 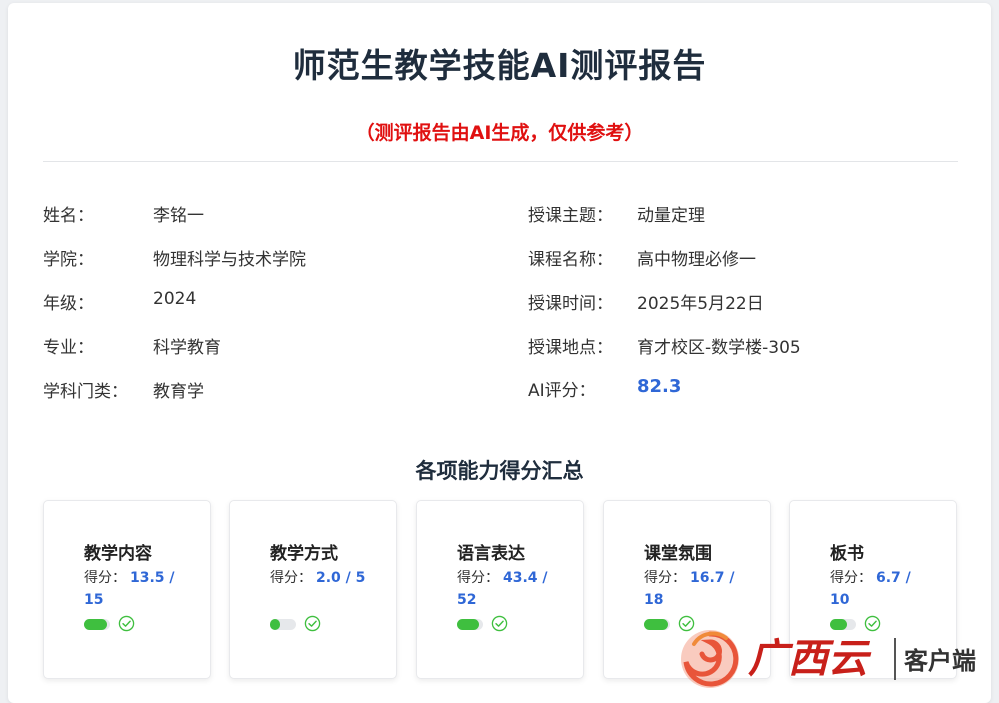 What do you see at coordinates (491, 554) in the screenshot?
I see `card-title: 语言表达` at bounding box center [491, 554].